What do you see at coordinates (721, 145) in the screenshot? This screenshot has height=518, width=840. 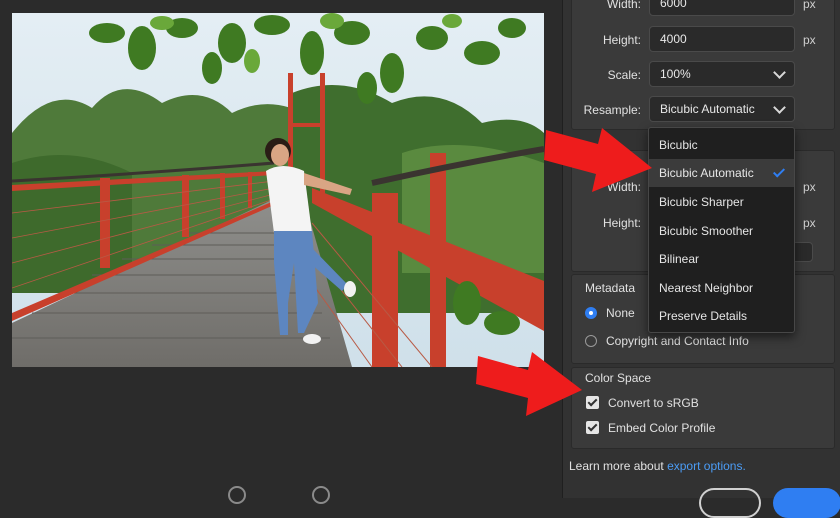 I see `resample-option-bicubic: Bicubic` at bounding box center [721, 145].